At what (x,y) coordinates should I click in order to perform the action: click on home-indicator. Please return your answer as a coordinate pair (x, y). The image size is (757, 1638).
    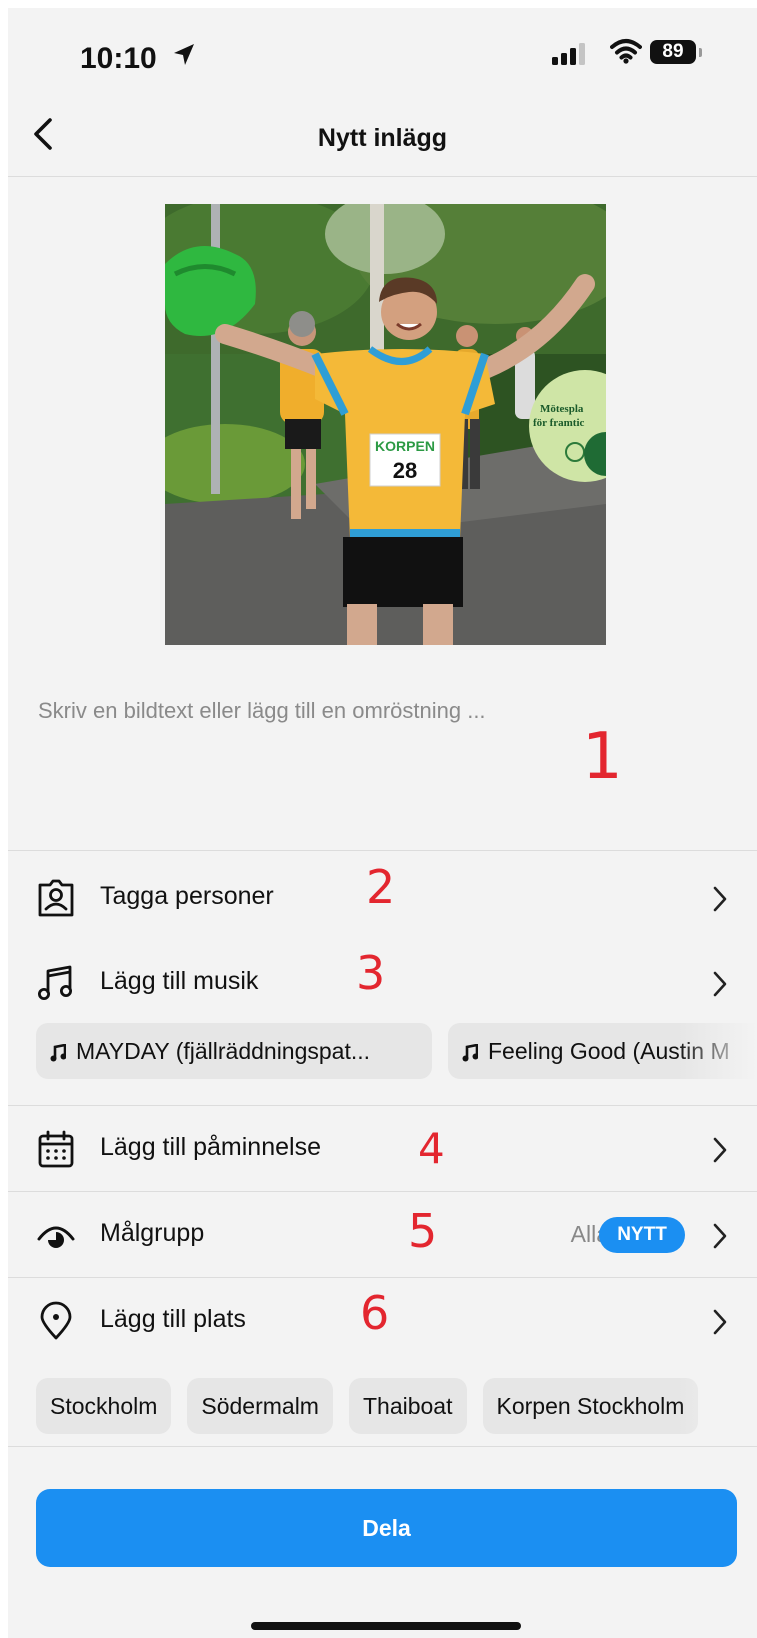
    Looking at the image, I should click on (386, 1626).